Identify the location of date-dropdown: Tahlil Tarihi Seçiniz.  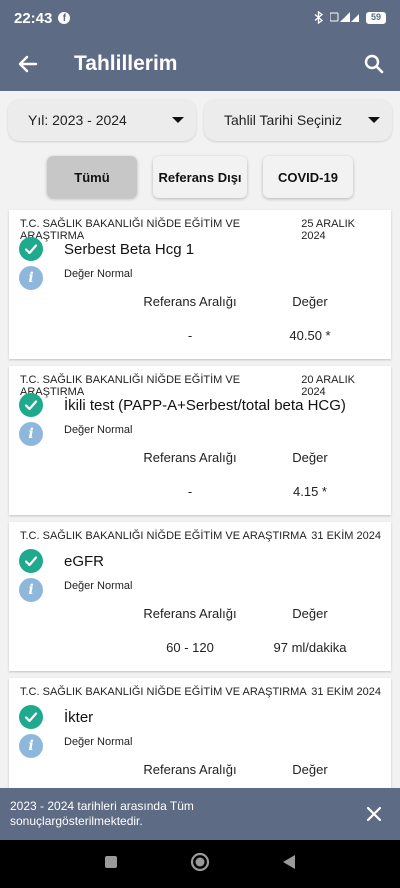
(298, 120).